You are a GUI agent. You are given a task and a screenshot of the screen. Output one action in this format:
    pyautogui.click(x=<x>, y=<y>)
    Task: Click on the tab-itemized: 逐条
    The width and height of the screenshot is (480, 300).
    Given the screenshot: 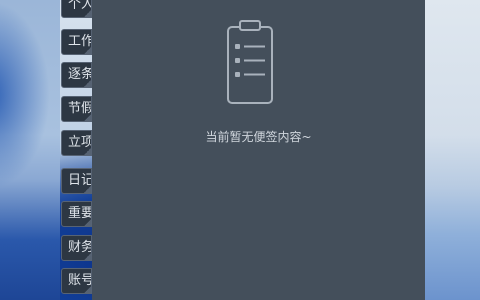 What is the action you would take?
    pyautogui.click(x=76, y=75)
    